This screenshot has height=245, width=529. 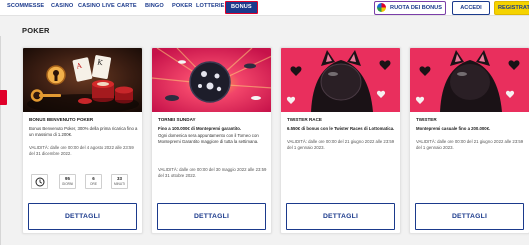 I want to click on countdown-hours-label: ORE, so click(x=93, y=184).